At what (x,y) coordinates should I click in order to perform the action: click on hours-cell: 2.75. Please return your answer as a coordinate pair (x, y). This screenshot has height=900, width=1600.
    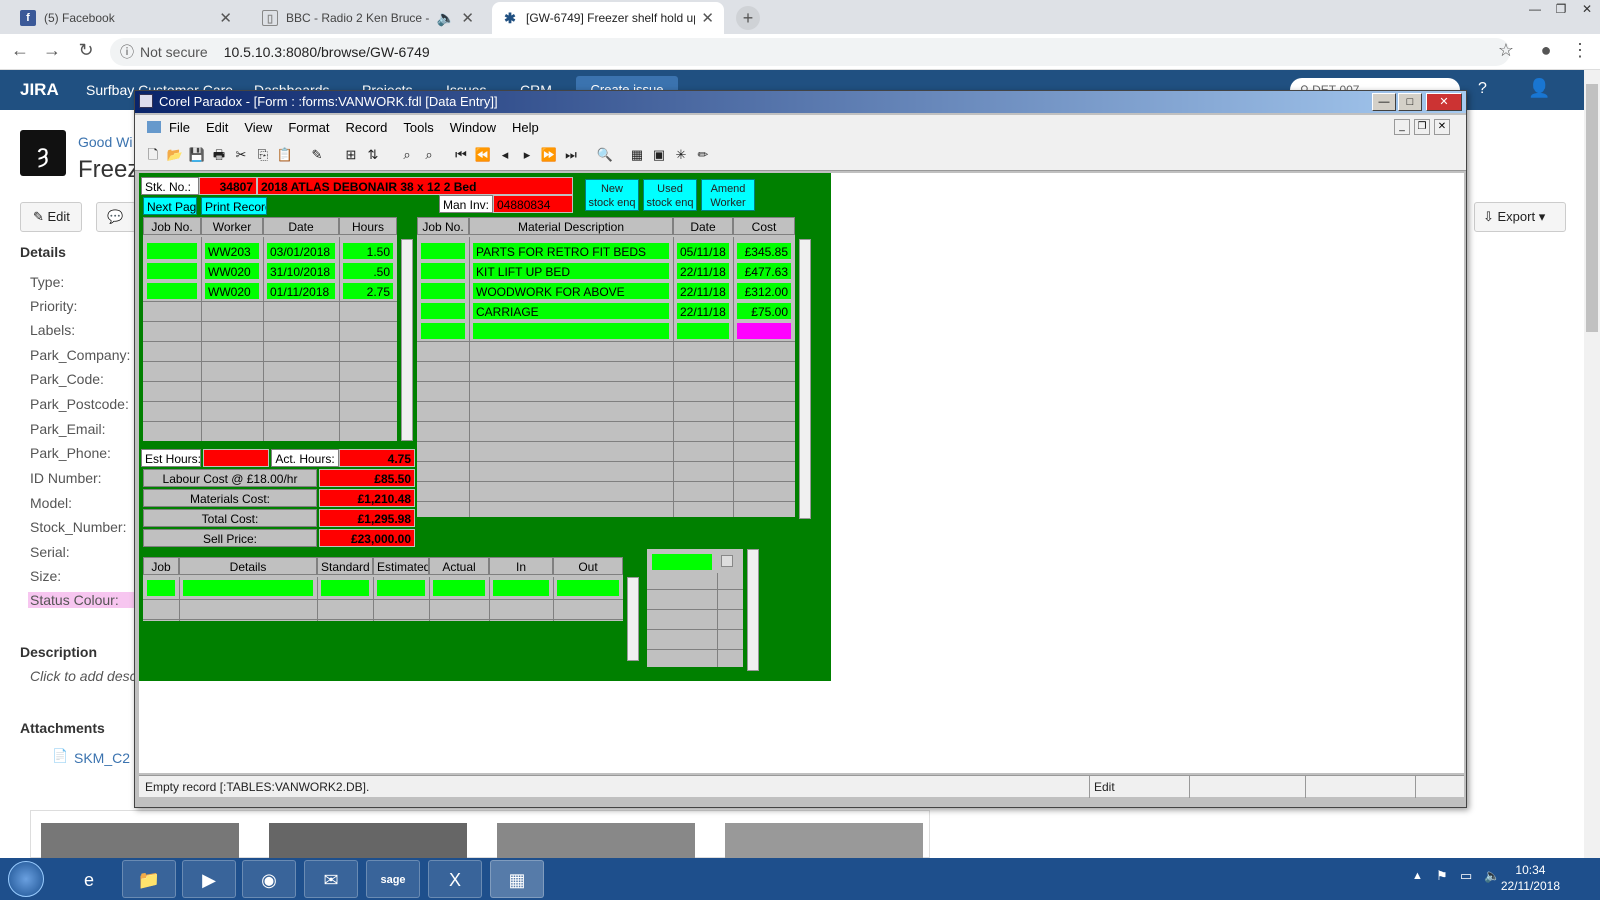
    Looking at the image, I should click on (368, 291).